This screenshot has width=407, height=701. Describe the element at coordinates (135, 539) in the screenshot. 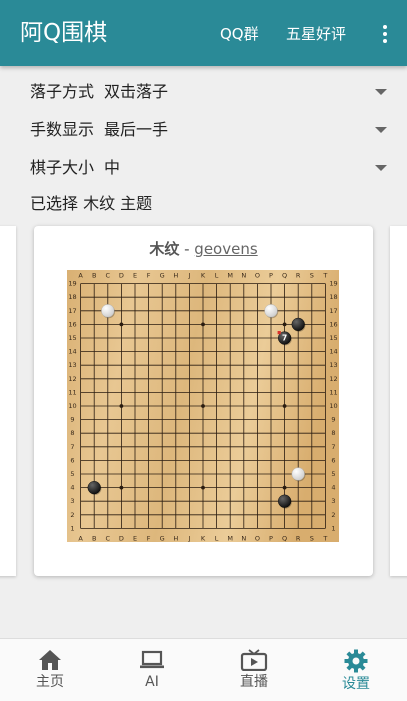

I see `column-label: E` at that location.